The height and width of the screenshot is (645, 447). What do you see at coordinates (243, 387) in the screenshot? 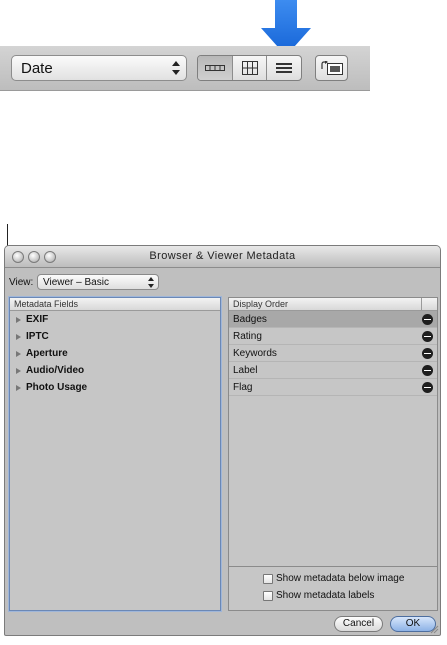
I see `display-order-label: Flag` at bounding box center [243, 387].